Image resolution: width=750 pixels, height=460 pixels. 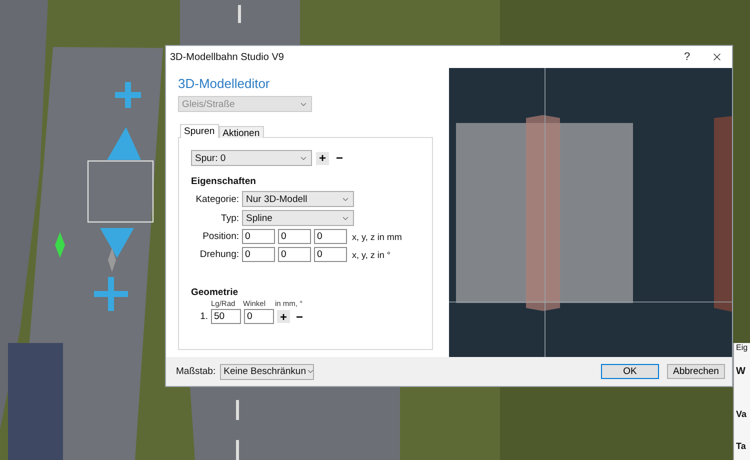 I want to click on unit-label: x, y, z in °, so click(x=371, y=255).